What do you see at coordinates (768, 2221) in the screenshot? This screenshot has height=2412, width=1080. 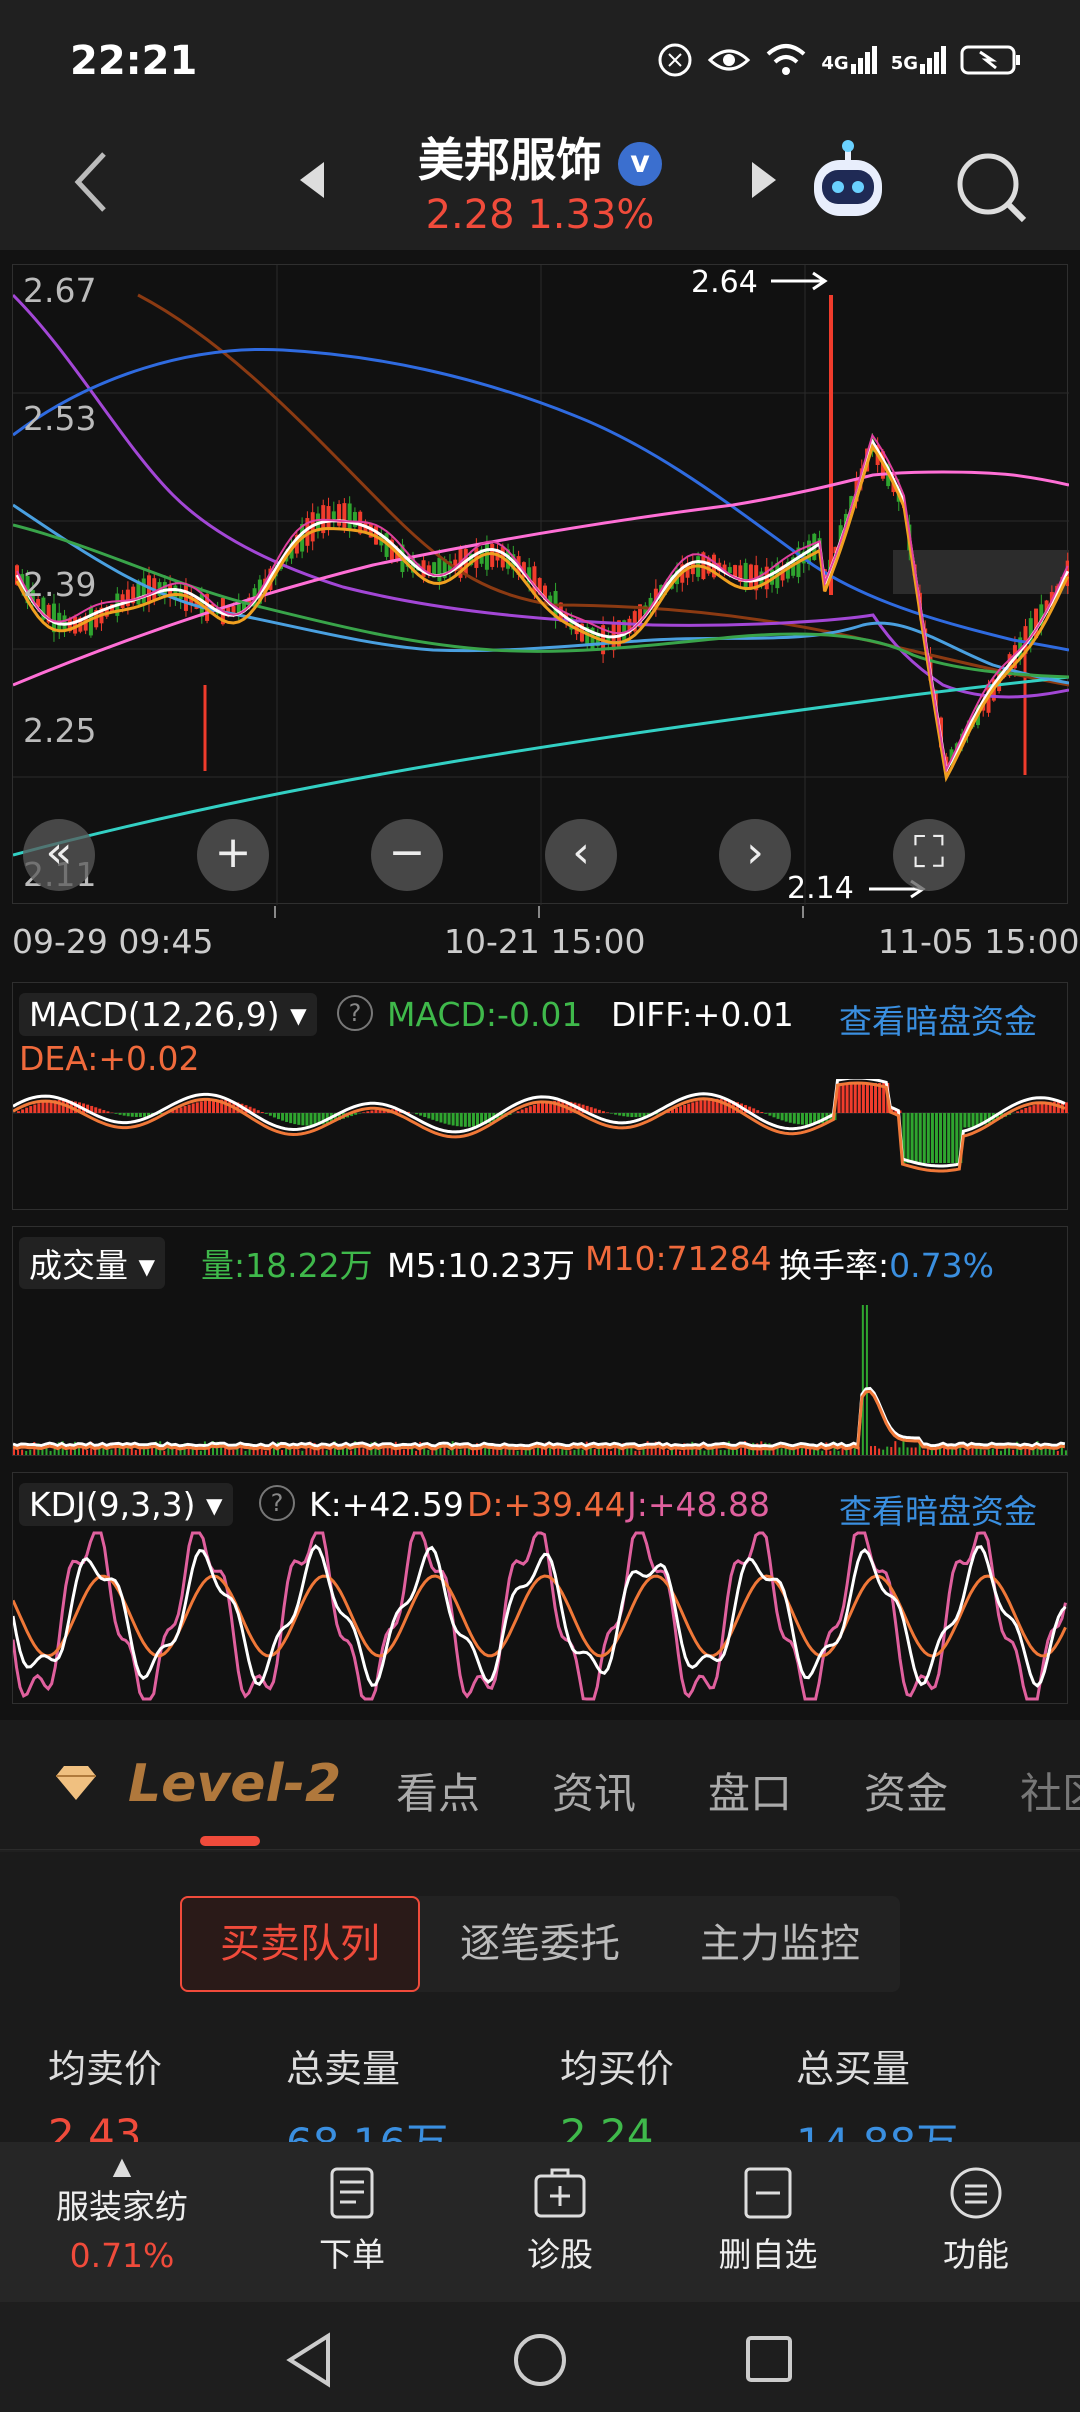 I see `remove-watchlist-button: 删自选` at bounding box center [768, 2221].